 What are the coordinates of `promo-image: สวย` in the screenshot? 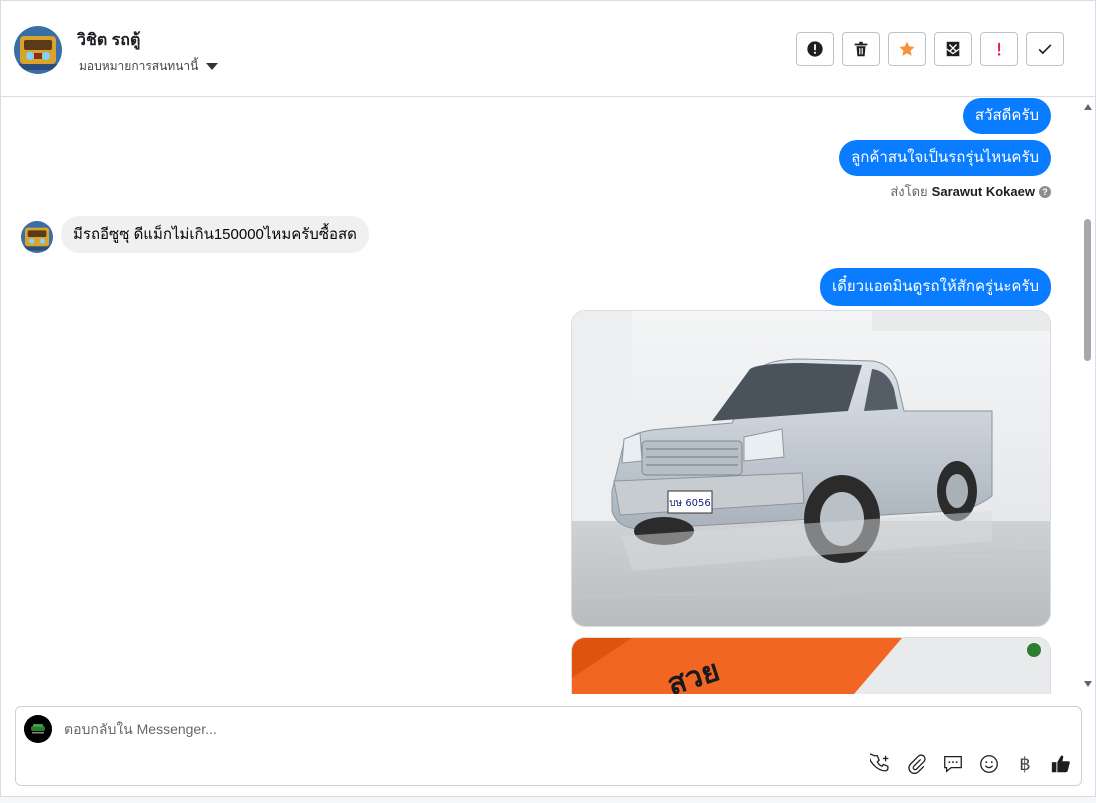 It's located at (811, 666).